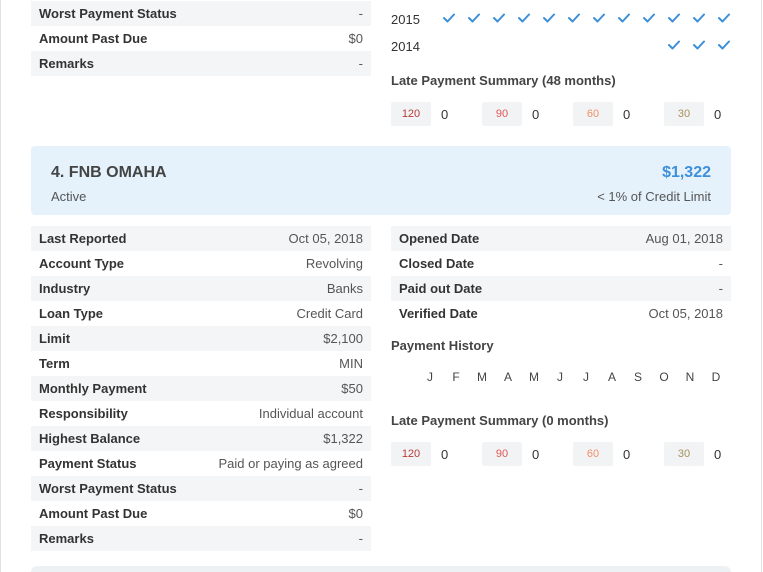 Image resolution: width=763 pixels, height=572 pixels. Describe the element at coordinates (411, 46) in the screenshot. I see `history-year-row: 2014` at that location.